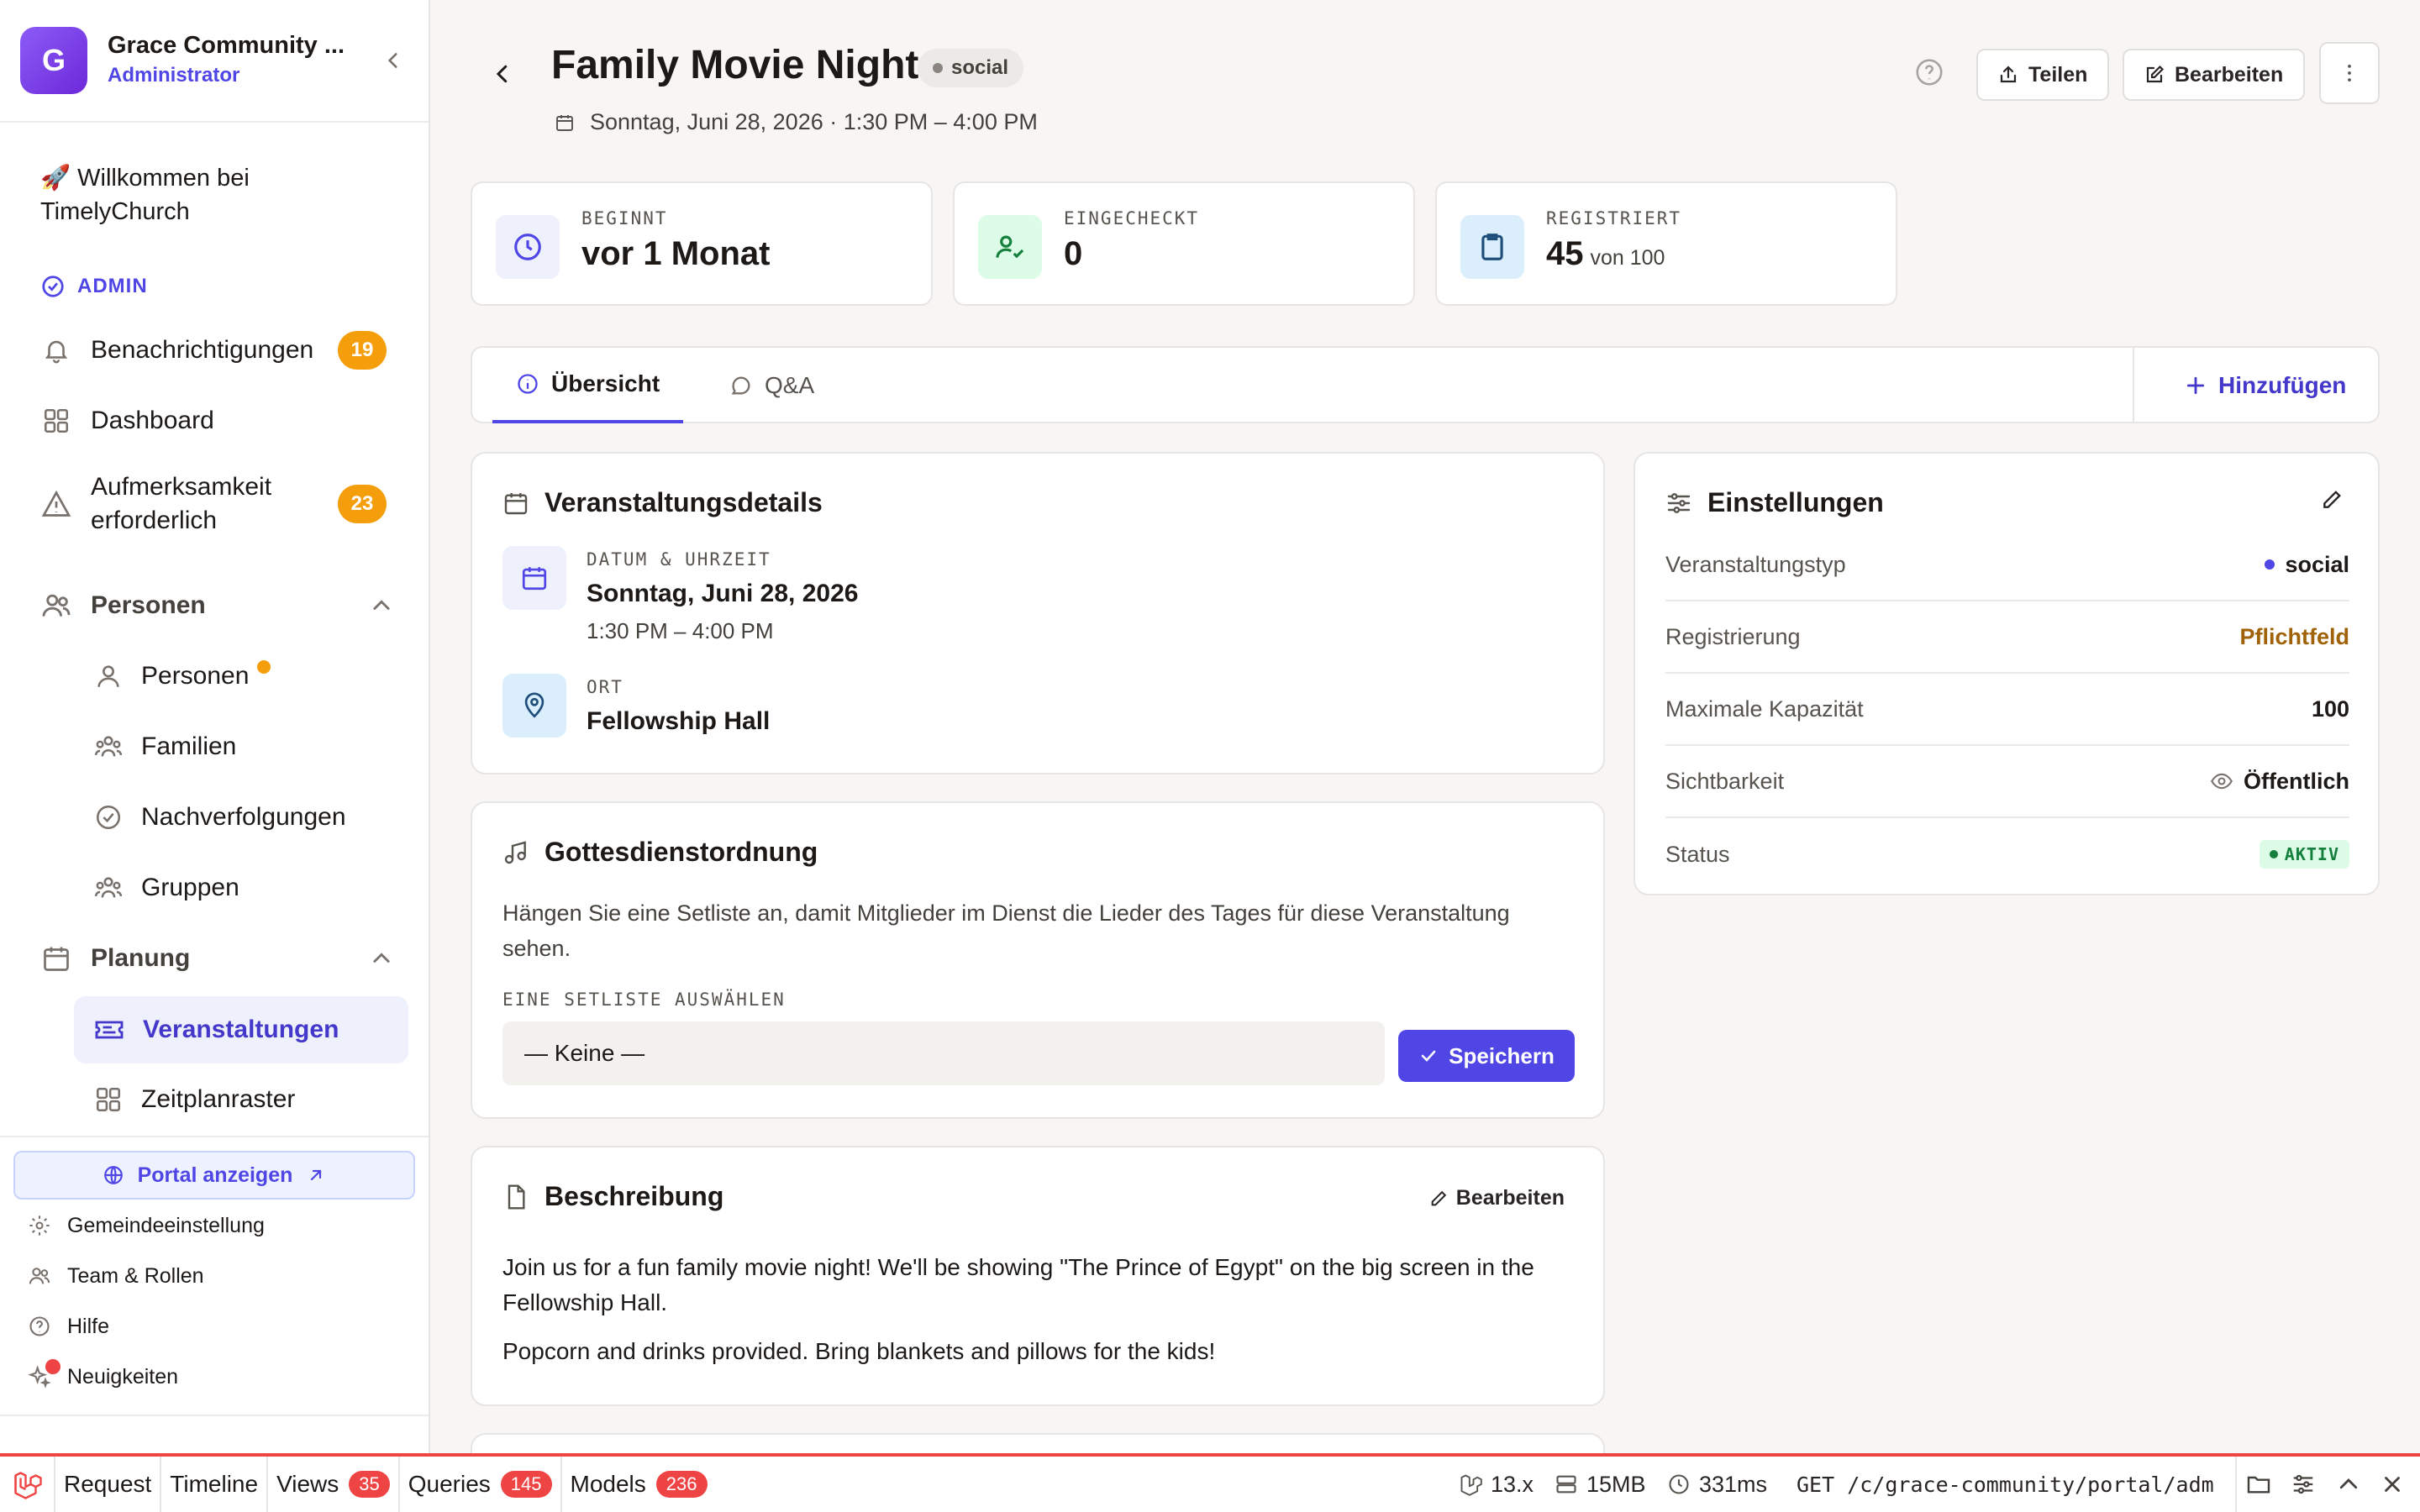  What do you see at coordinates (2155, 74) in the screenshot?
I see `edit-icon` at bounding box center [2155, 74].